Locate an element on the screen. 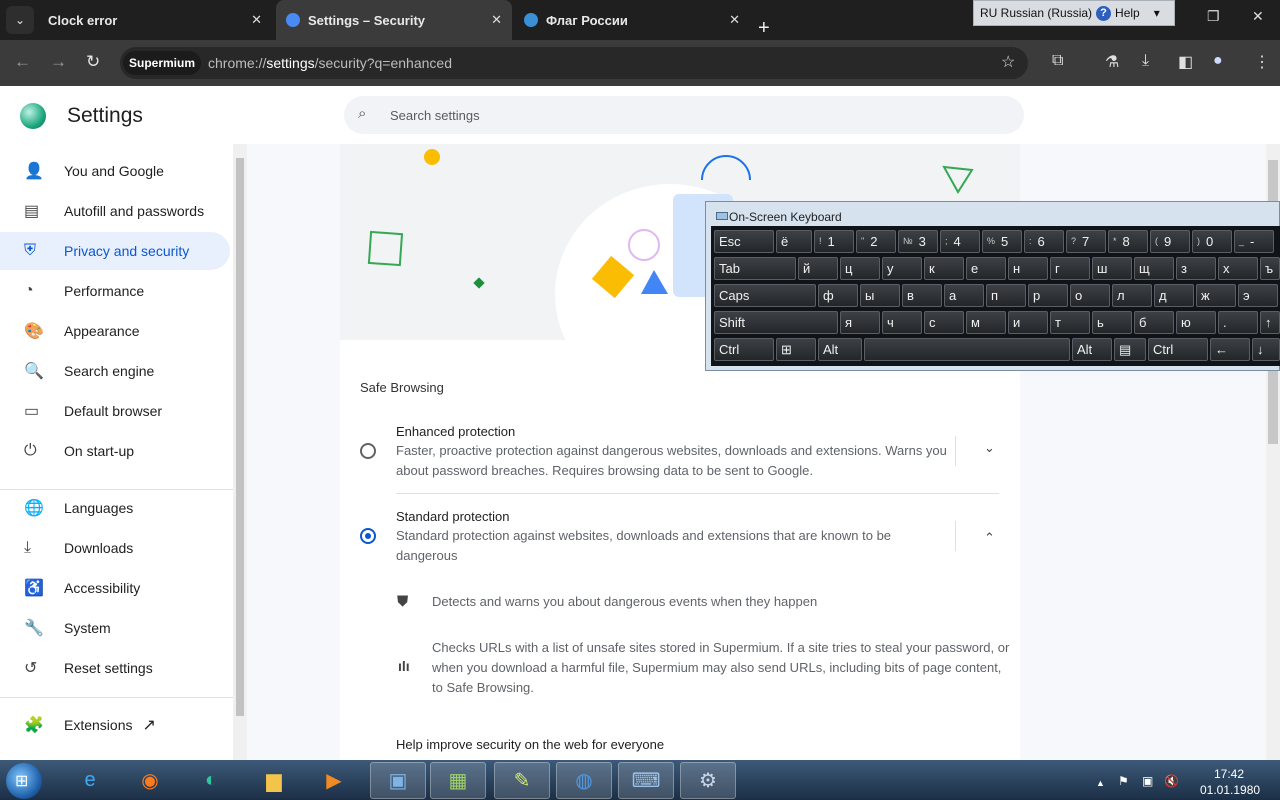 The image size is (1280, 800). osk-key: д is located at coordinates (1174, 295).